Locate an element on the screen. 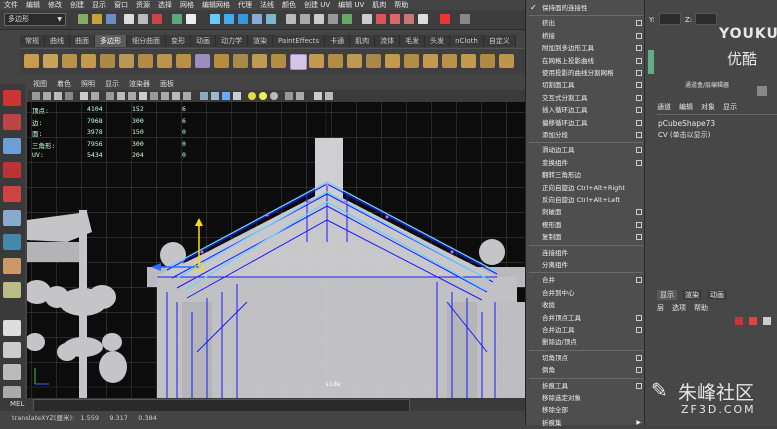 The width and height of the screenshot is (777, 429). image-plane-icon is located at coordinates (69, 96).